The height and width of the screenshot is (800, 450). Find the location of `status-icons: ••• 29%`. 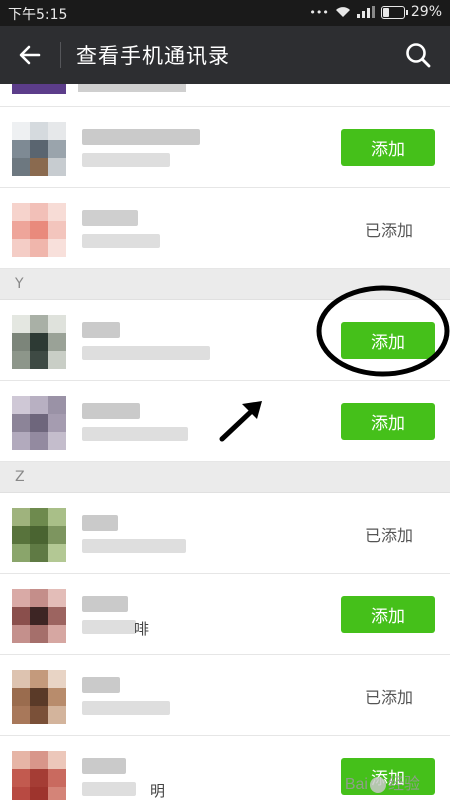

status-icons: ••• 29% is located at coordinates (375, 12).